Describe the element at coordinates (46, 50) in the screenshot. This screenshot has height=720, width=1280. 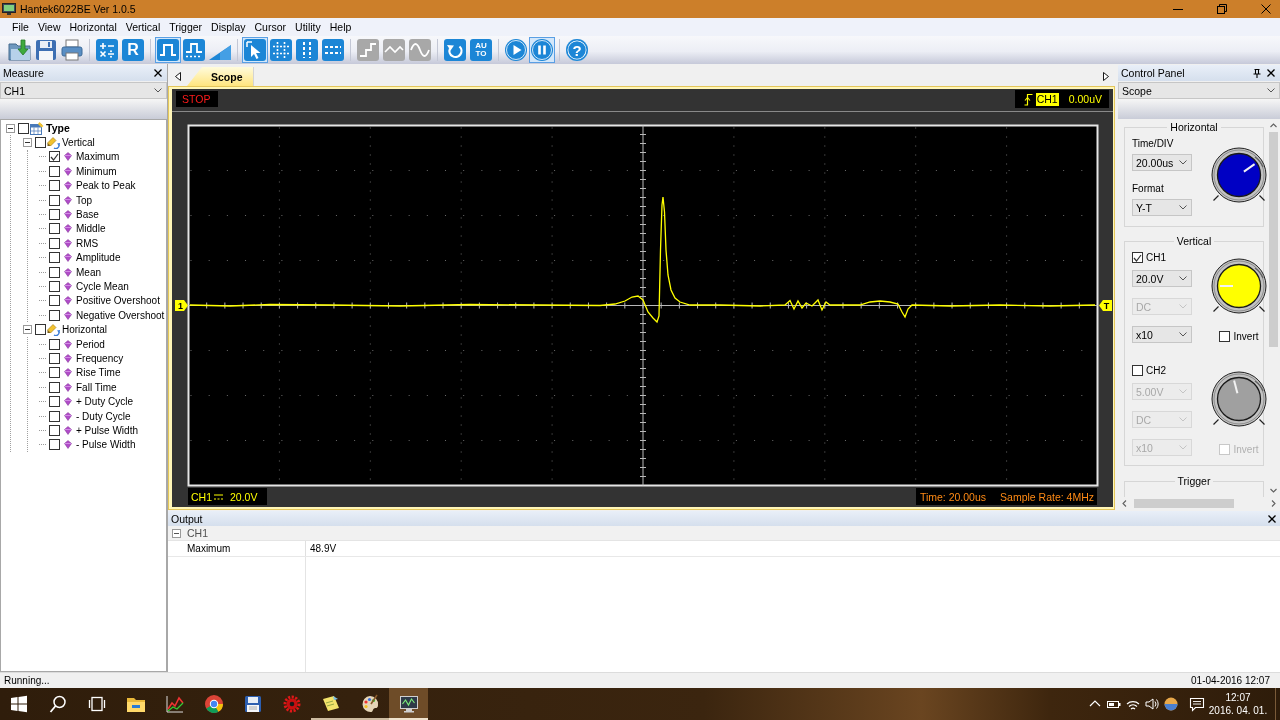
I see `save-button` at that location.